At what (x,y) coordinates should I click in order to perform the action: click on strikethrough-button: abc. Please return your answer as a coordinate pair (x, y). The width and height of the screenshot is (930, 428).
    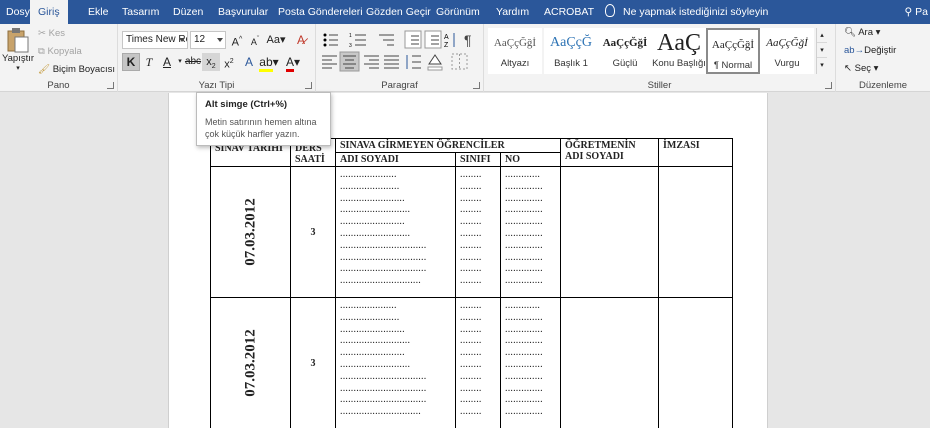
    Looking at the image, I should click on (193, 62).